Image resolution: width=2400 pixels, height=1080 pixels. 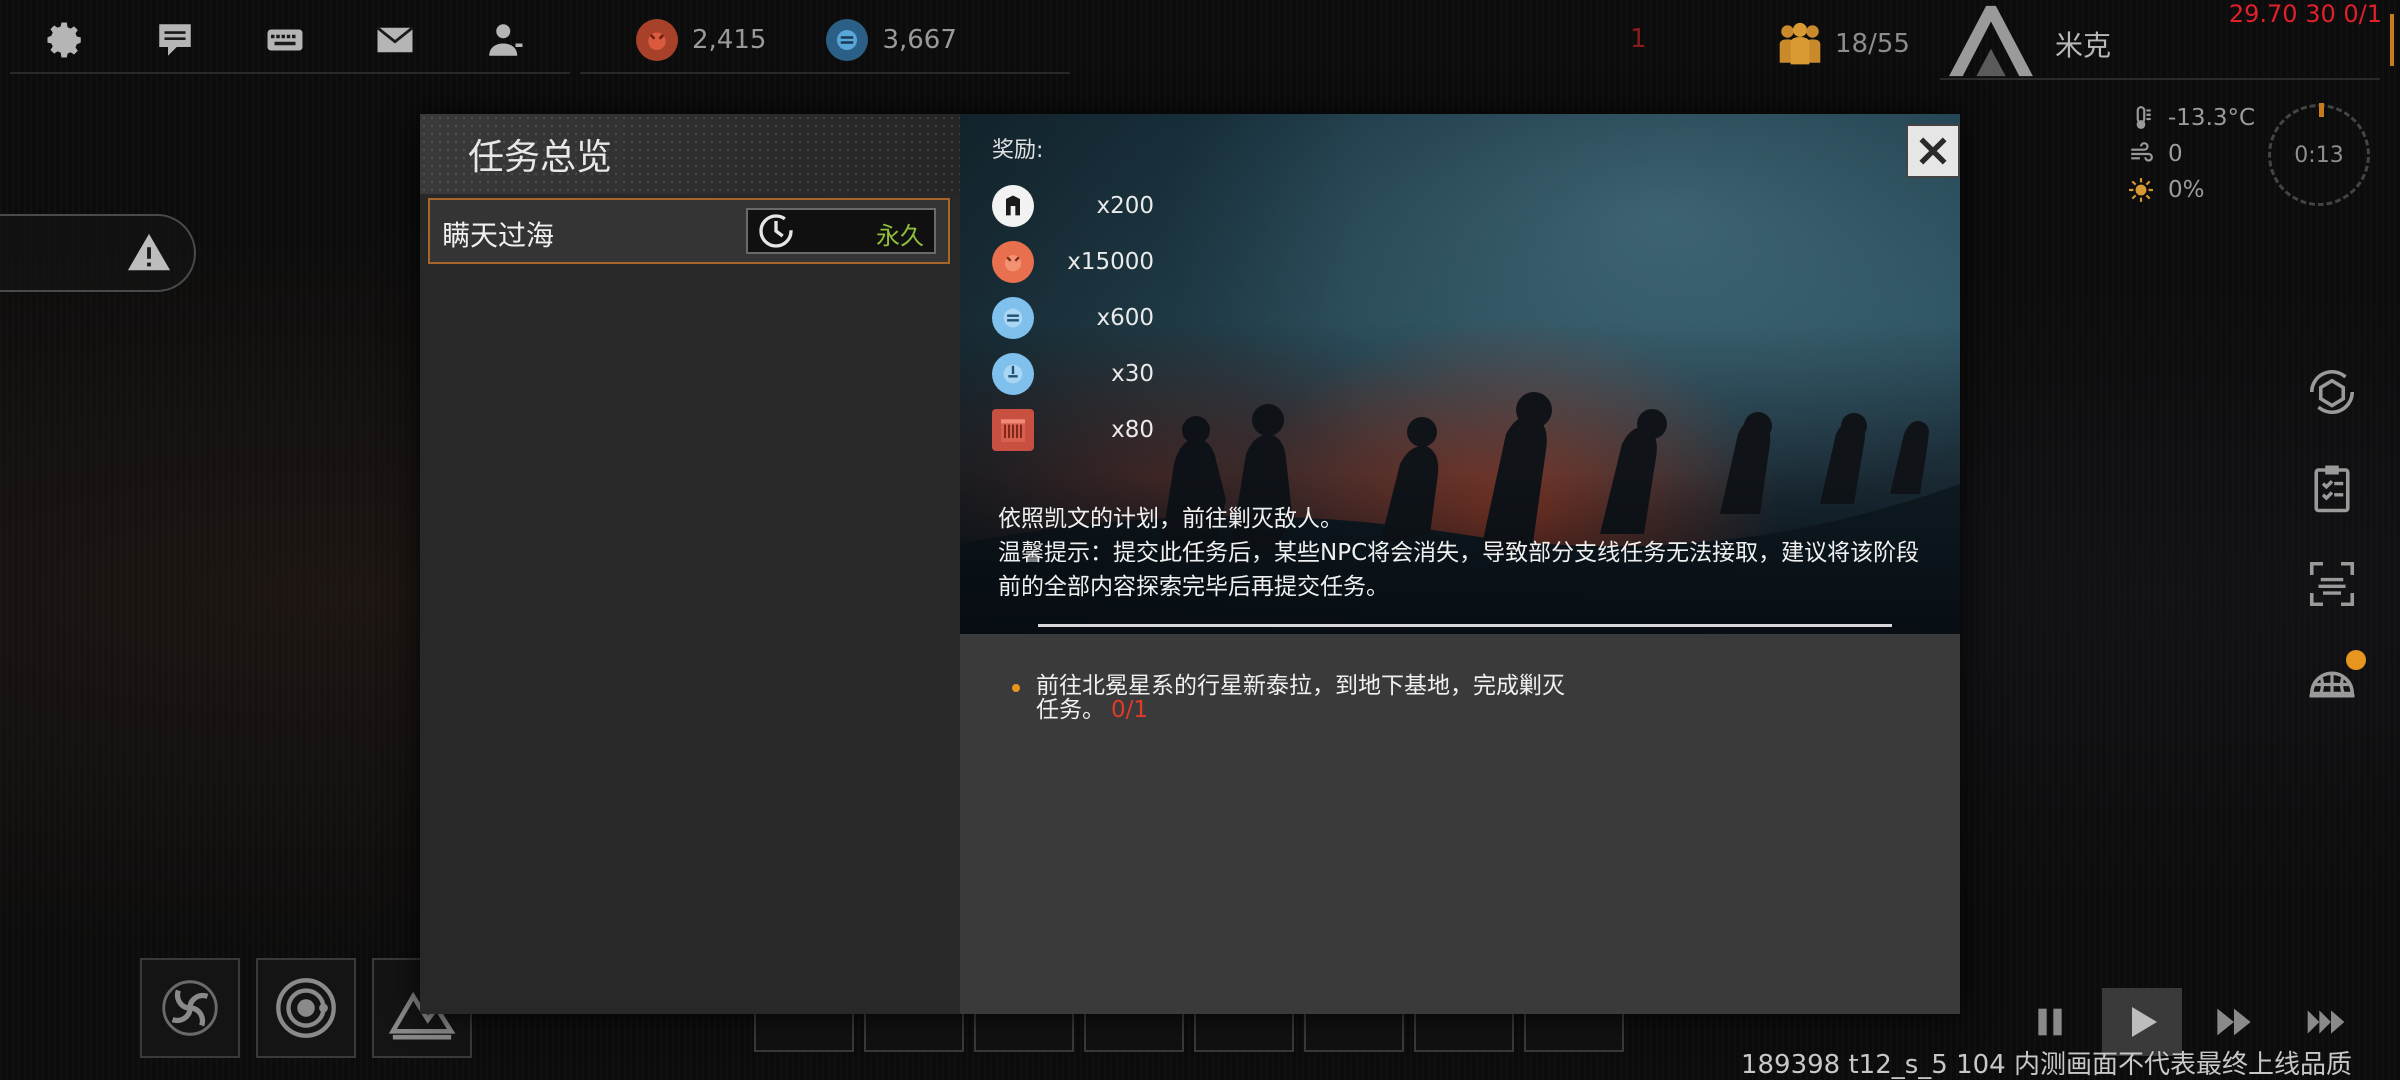 What do you see at coordinates (1073, 206) in the screenshot?
I see `reward-item: x200` at bounding box center [1073, 206].